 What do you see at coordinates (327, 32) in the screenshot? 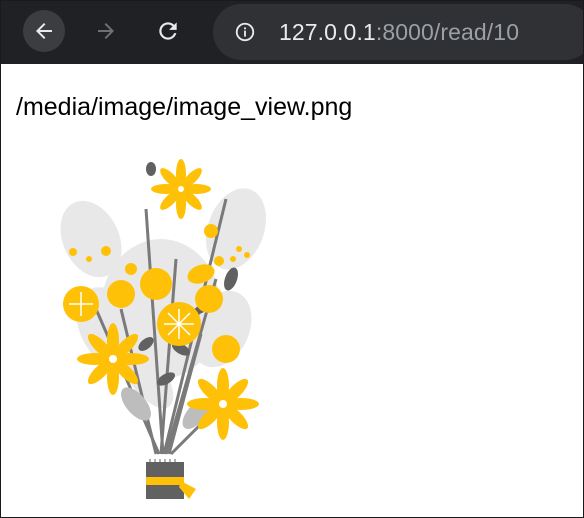
I see `url-host: 127.0.0.1` at bounding box center [327, 32].